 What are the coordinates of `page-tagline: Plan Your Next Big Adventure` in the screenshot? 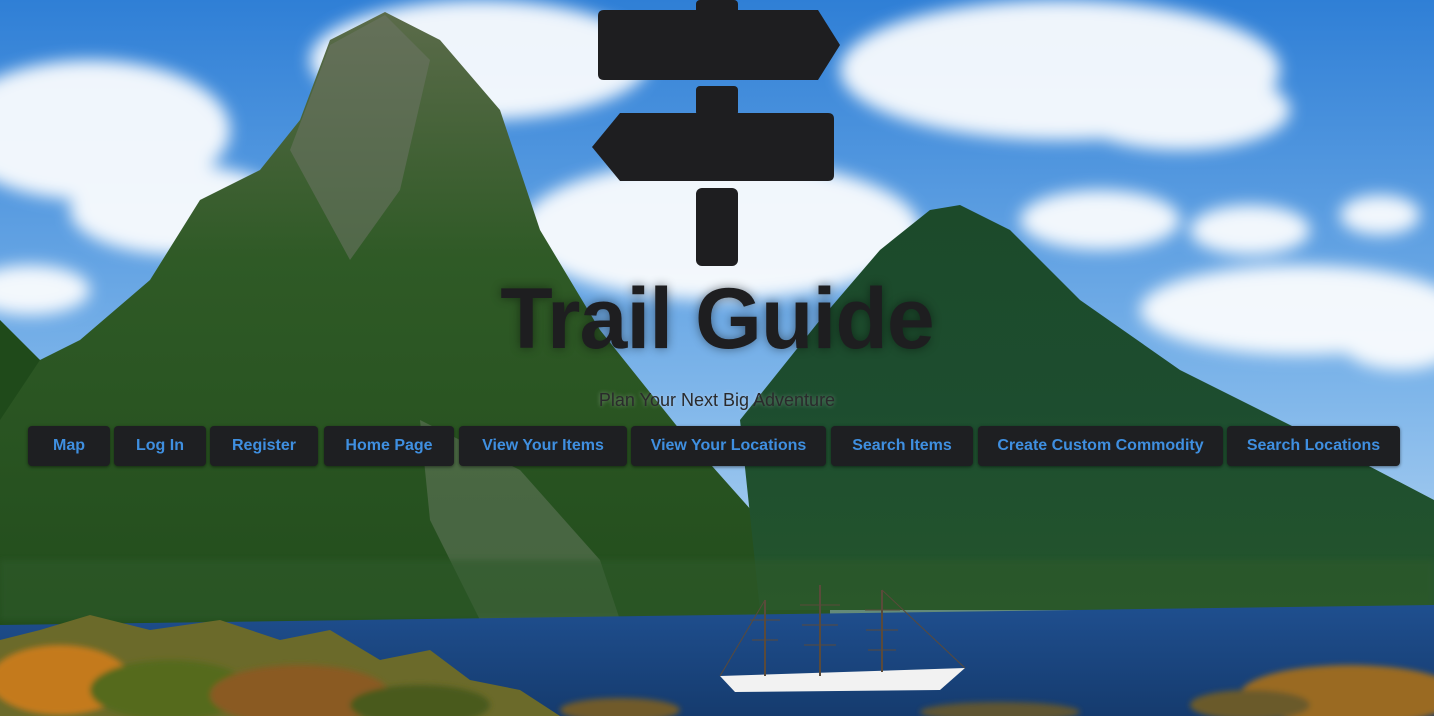 It's located at (717, 400).